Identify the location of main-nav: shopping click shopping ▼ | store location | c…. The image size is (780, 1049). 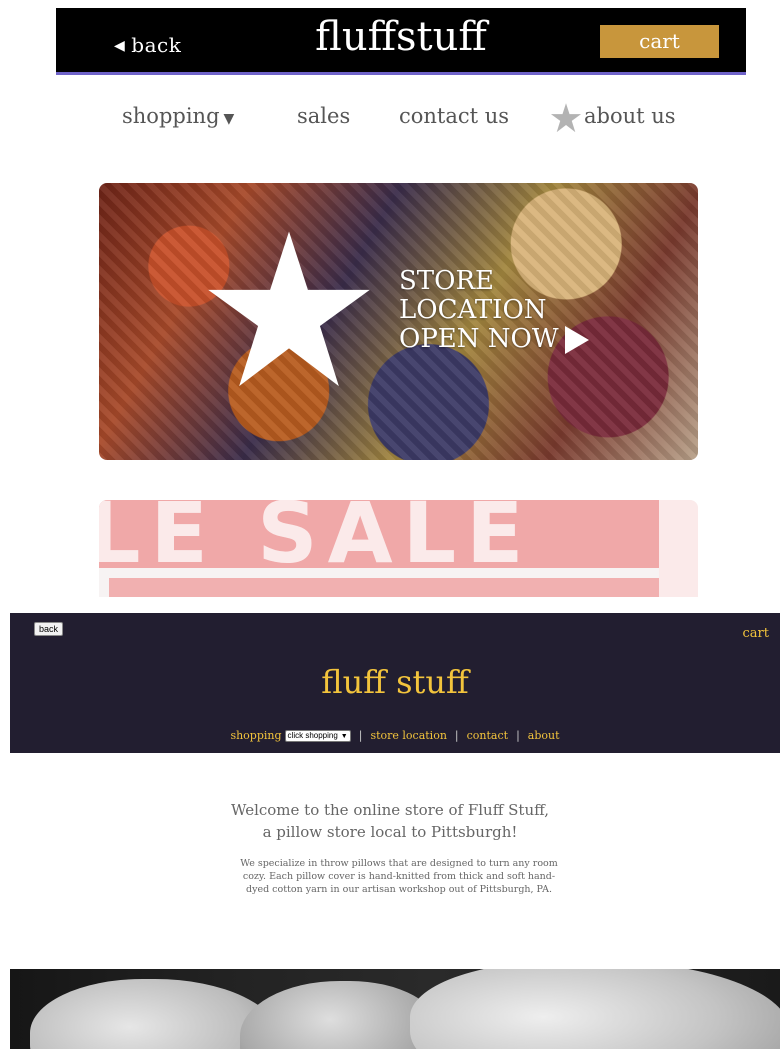
(395, 735).